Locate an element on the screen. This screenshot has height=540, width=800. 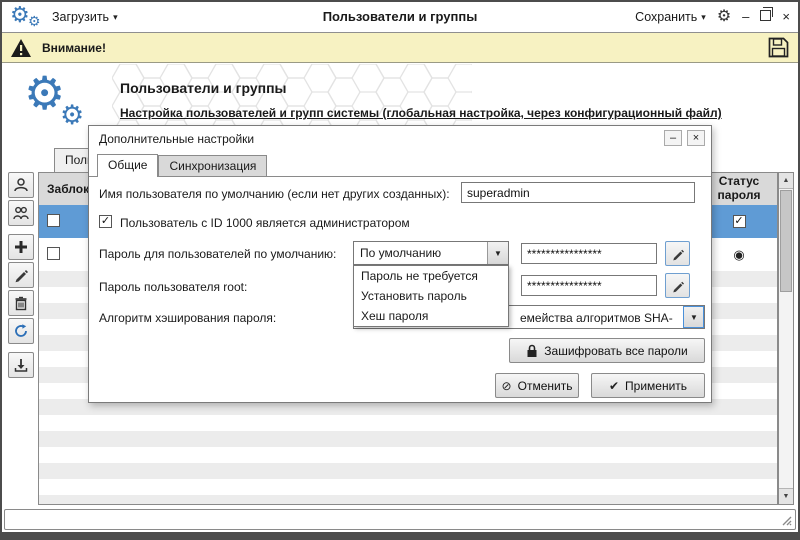
encrypt-all-label: Зашифровать все пароли is located at coordinates (616, 350).